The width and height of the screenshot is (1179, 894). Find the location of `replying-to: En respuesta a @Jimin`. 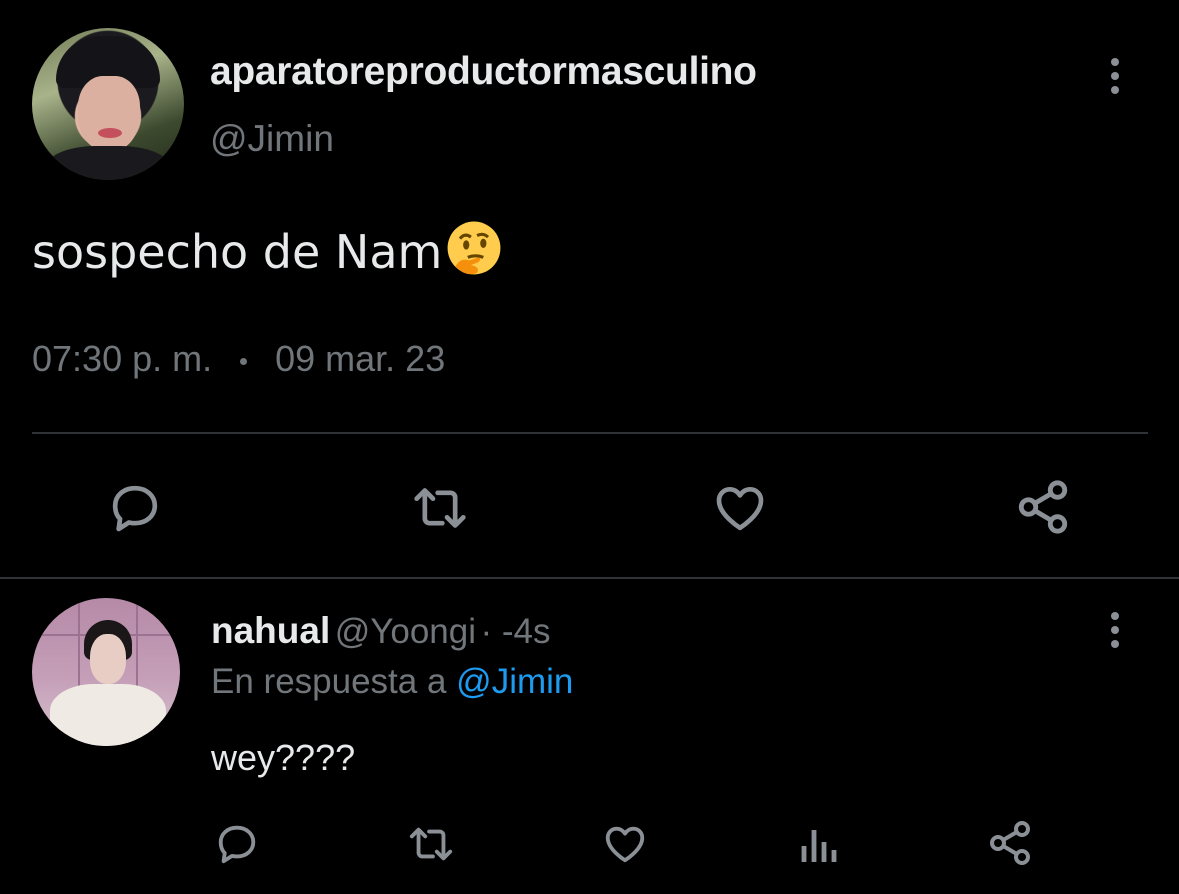

replying-to: En respuesta a @Jimin is located at coordinates (392, 682).